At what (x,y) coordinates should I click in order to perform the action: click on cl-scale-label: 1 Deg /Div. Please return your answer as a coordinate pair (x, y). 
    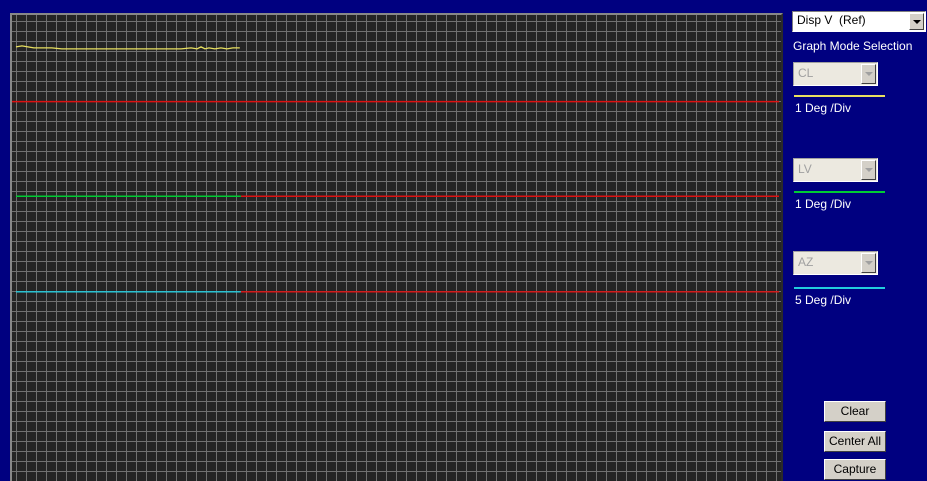
    Looking at the image, I should click on (823, 108).